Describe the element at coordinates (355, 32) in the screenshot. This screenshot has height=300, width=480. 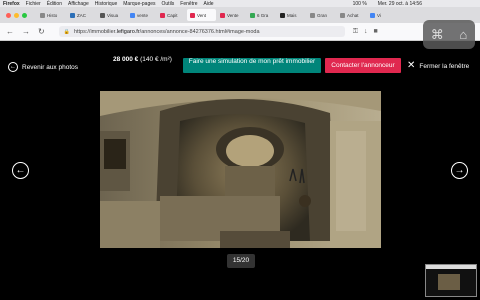
I see `shield-icon: ⚿` at that location.